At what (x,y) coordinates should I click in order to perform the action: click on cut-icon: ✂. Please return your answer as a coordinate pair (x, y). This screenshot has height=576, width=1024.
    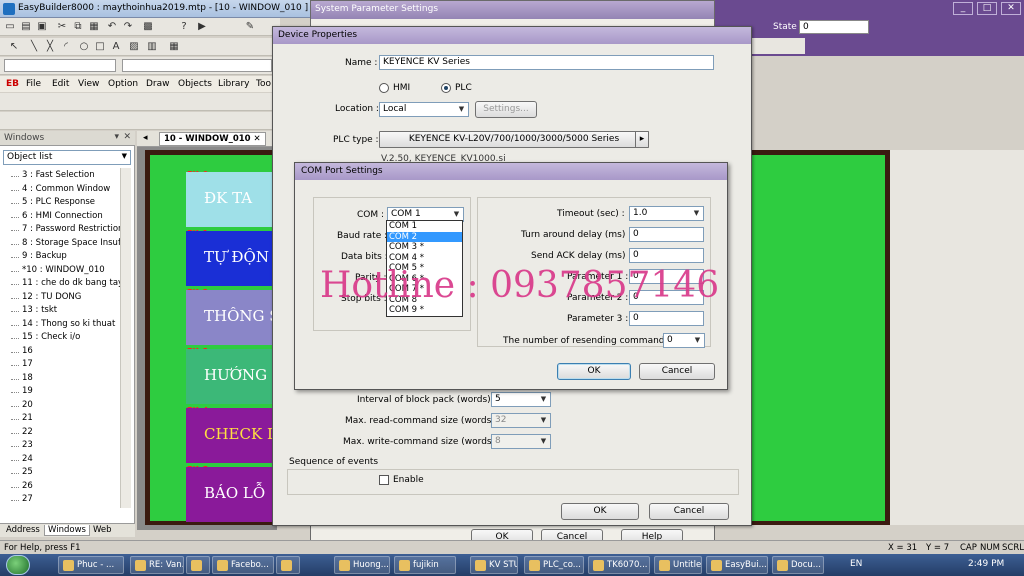
    Looking at the image, I should click on (62, 27).